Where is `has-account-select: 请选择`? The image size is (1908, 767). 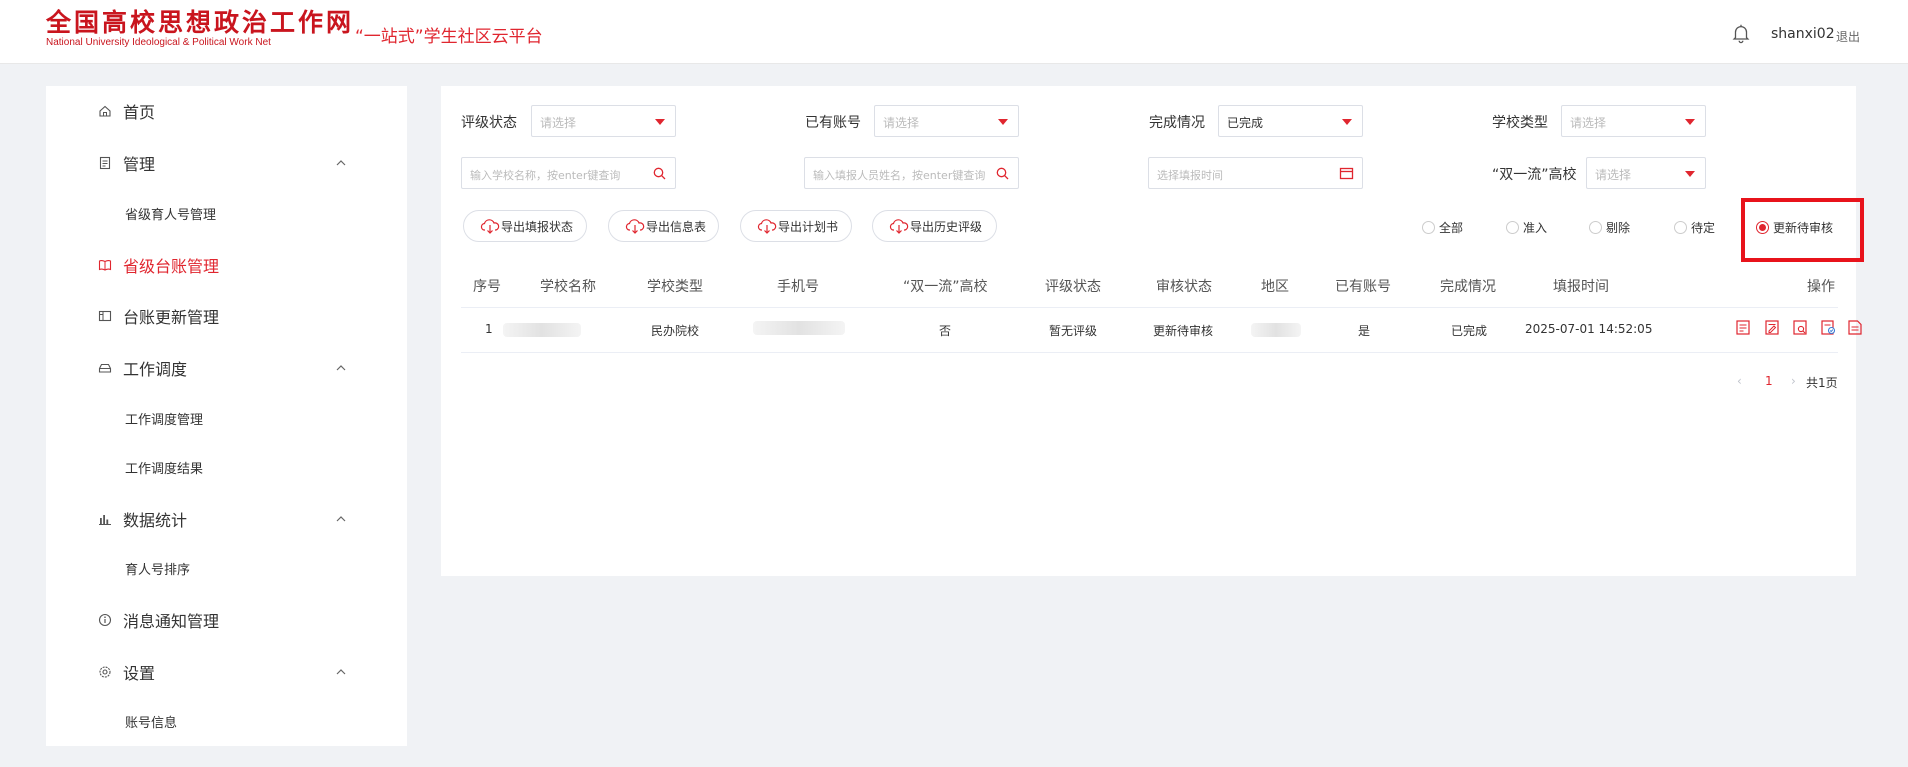 has-account-select: 请选择 is located at coordinates (946, 121).